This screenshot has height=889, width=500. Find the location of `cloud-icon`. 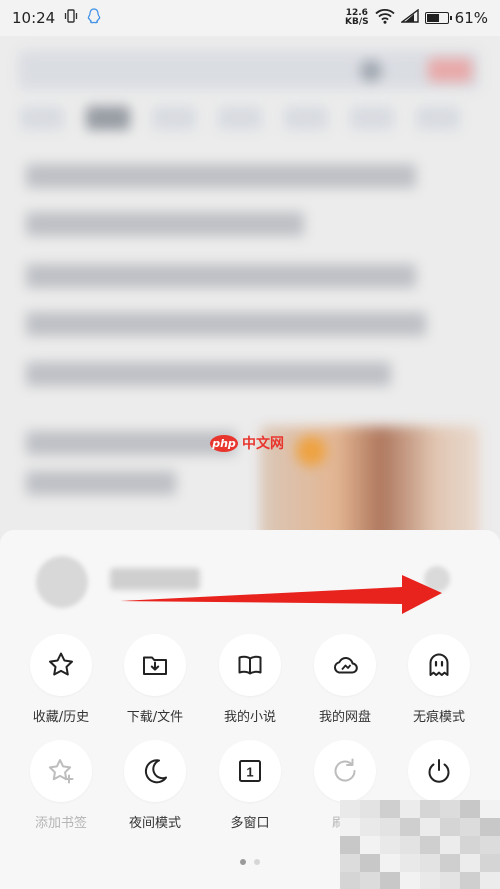

cloud-icon is located at coordinates (345, 665).